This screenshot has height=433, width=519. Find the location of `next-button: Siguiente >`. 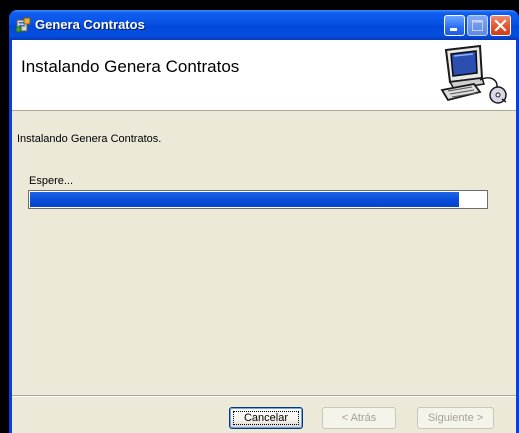

next-button: Siguiente > is located at coordinates (455, 418).